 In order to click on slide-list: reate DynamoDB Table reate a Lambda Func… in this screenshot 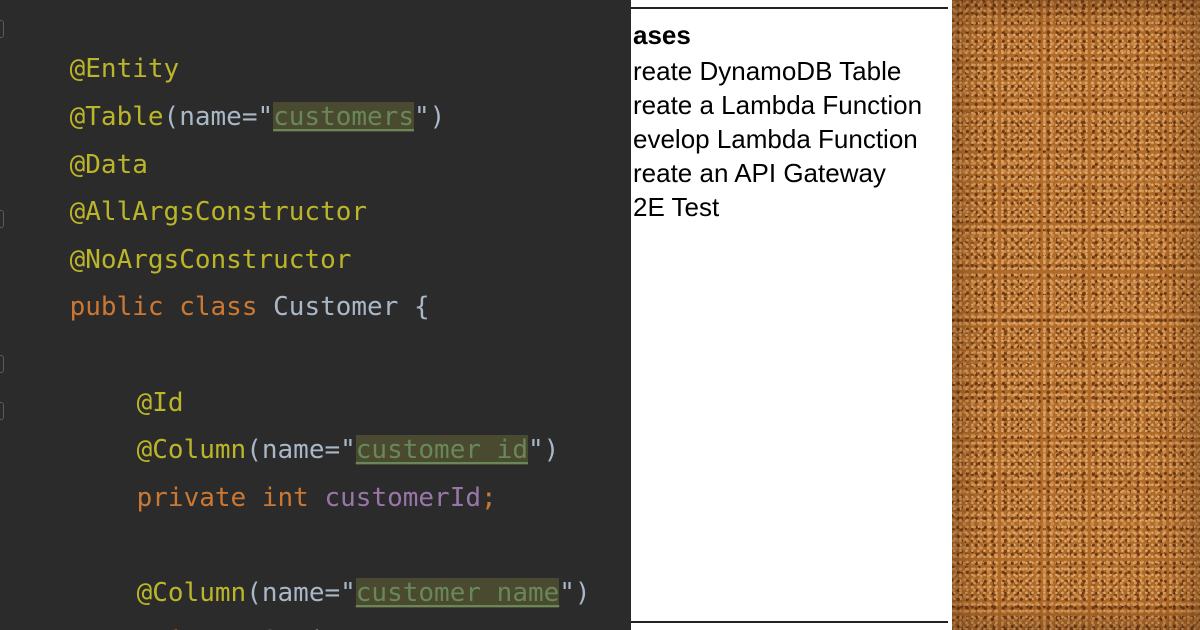, I will do `click(777, 139)`.